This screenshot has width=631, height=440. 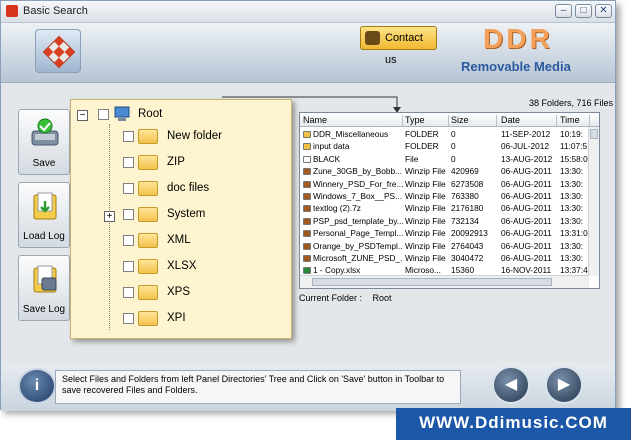 I want to click on column-type-header: Type, so click(x=427, y=120).